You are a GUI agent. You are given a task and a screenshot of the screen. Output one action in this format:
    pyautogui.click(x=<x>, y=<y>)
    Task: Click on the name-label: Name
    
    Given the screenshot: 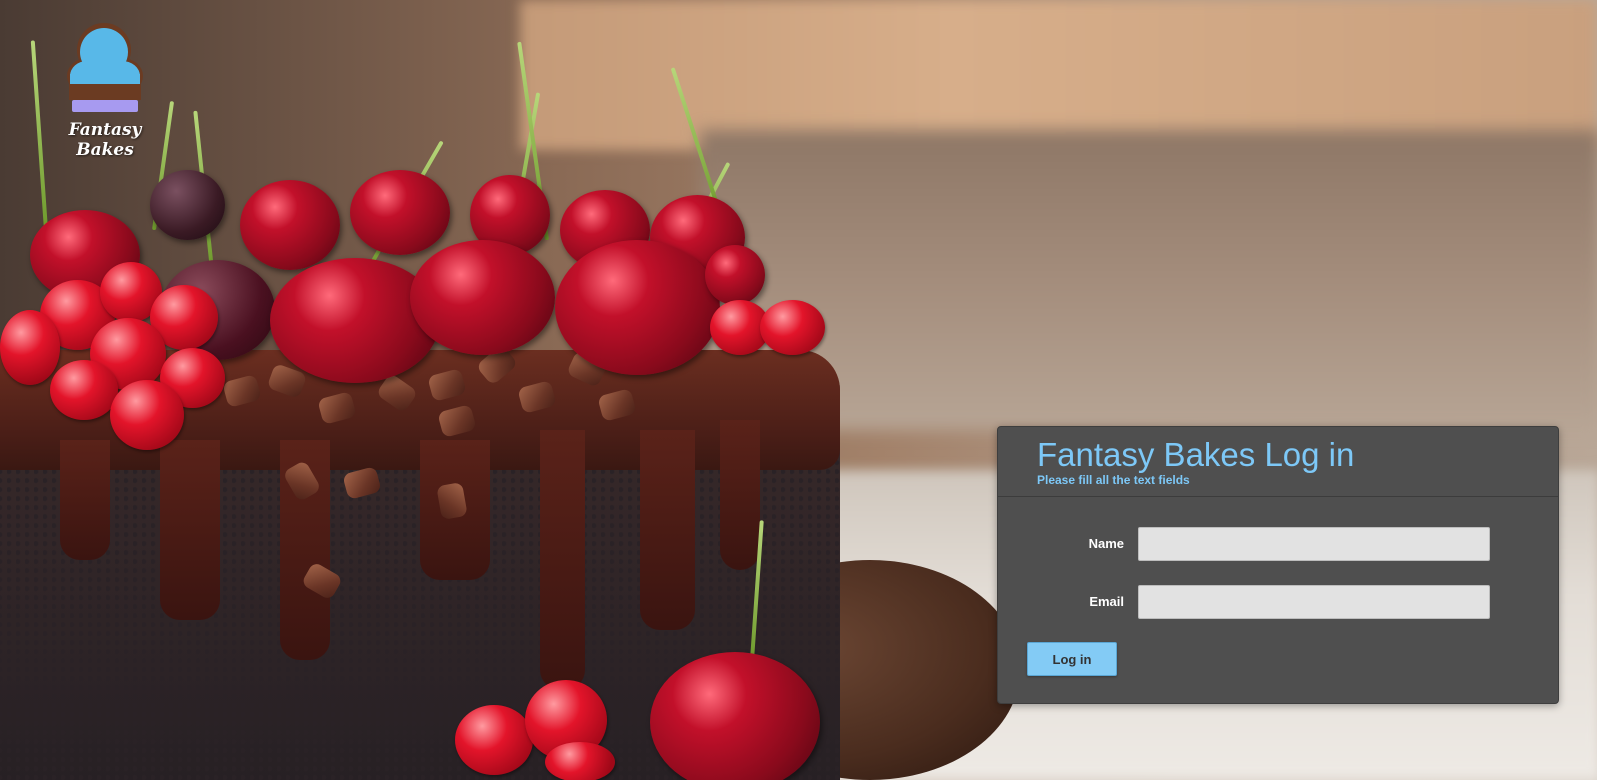 What is the action you would take?
    pyautogui.click(x=1106, y=543)
    